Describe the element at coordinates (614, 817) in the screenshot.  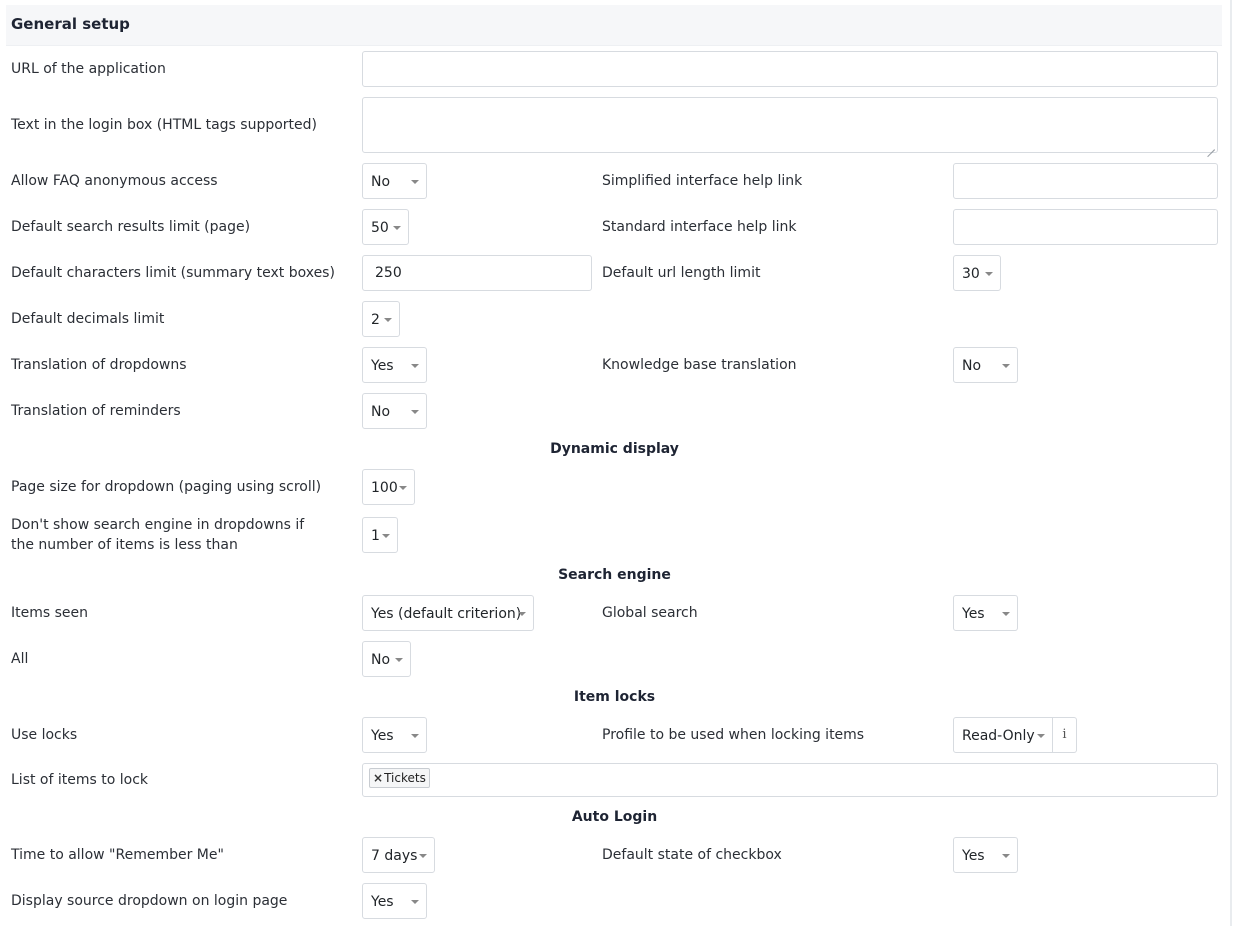
I see `section-auto-login: Auto Login` at that location.